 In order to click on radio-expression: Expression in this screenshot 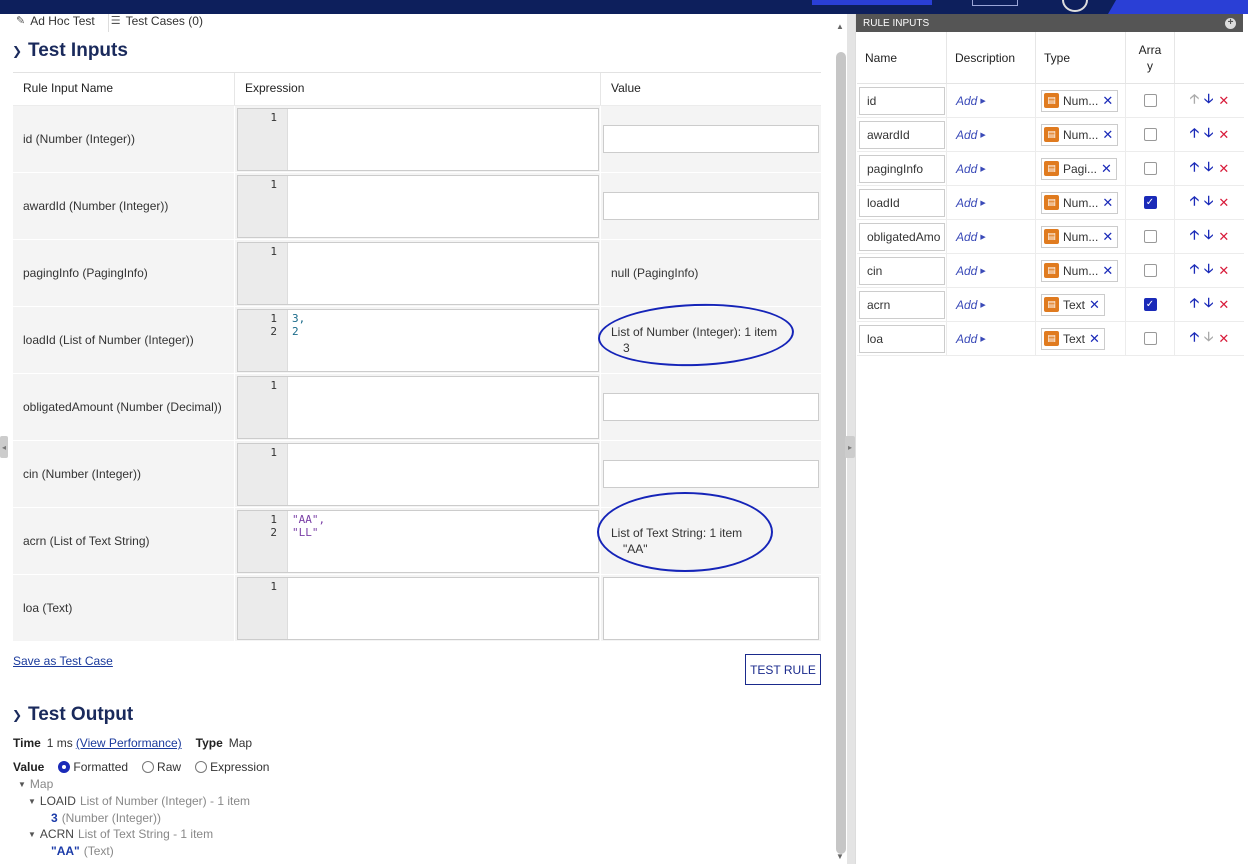, I will do `click(232, 767)`.